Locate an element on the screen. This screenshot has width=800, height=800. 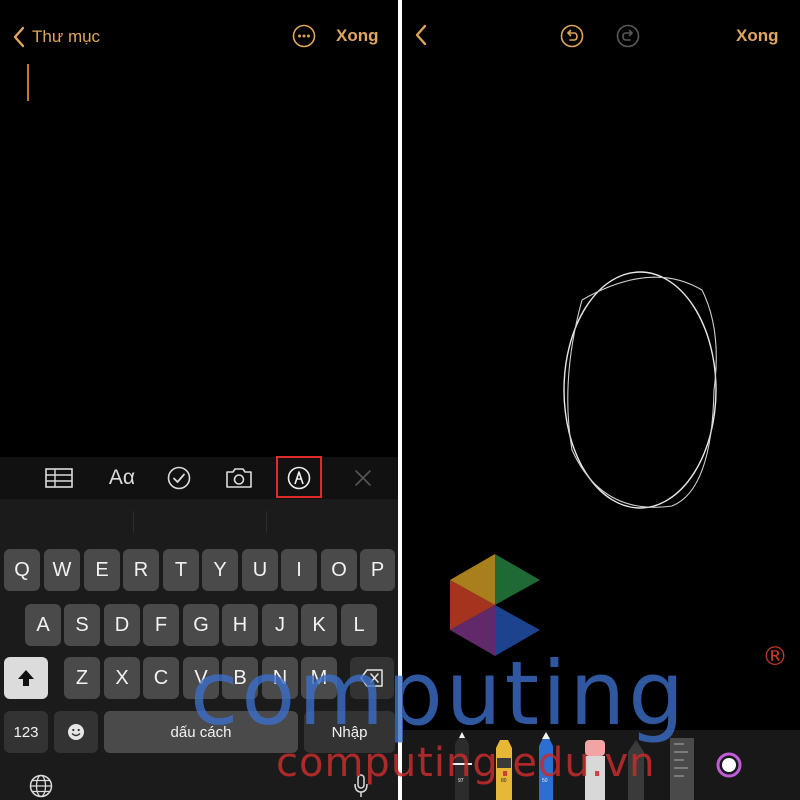
back-label: Thư mục is located at coordinates (66, 36).